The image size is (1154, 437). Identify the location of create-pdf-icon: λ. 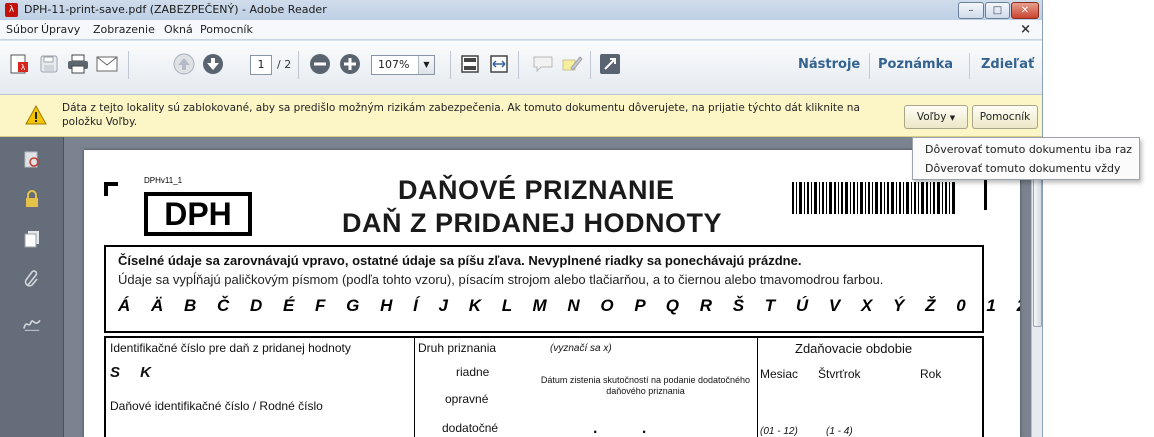
(19, 64).